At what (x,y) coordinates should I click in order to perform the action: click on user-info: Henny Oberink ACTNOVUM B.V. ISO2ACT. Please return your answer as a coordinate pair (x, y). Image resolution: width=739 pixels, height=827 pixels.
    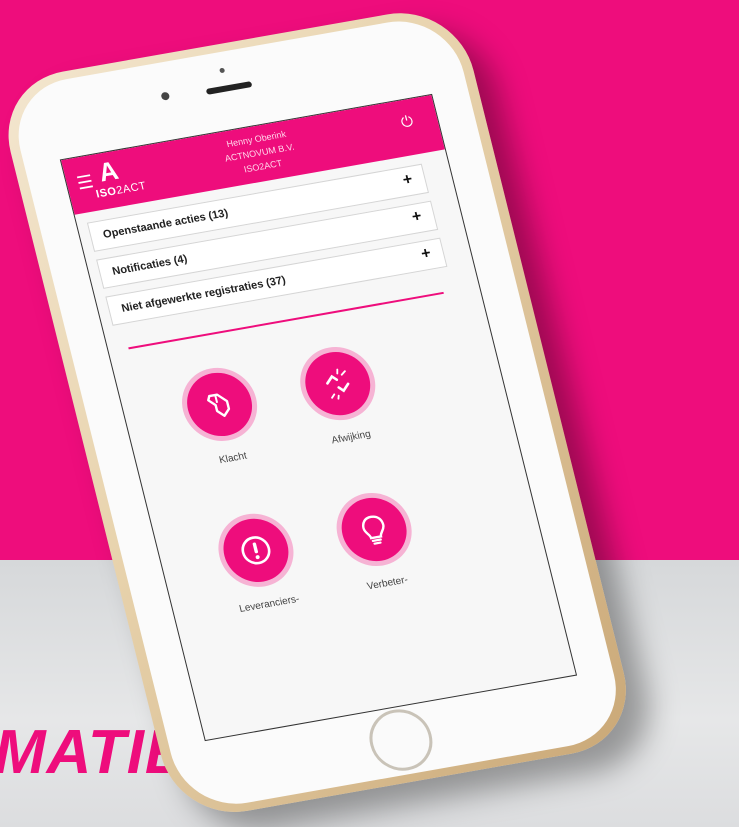
    Looking at the image, I should click on (260, 152).